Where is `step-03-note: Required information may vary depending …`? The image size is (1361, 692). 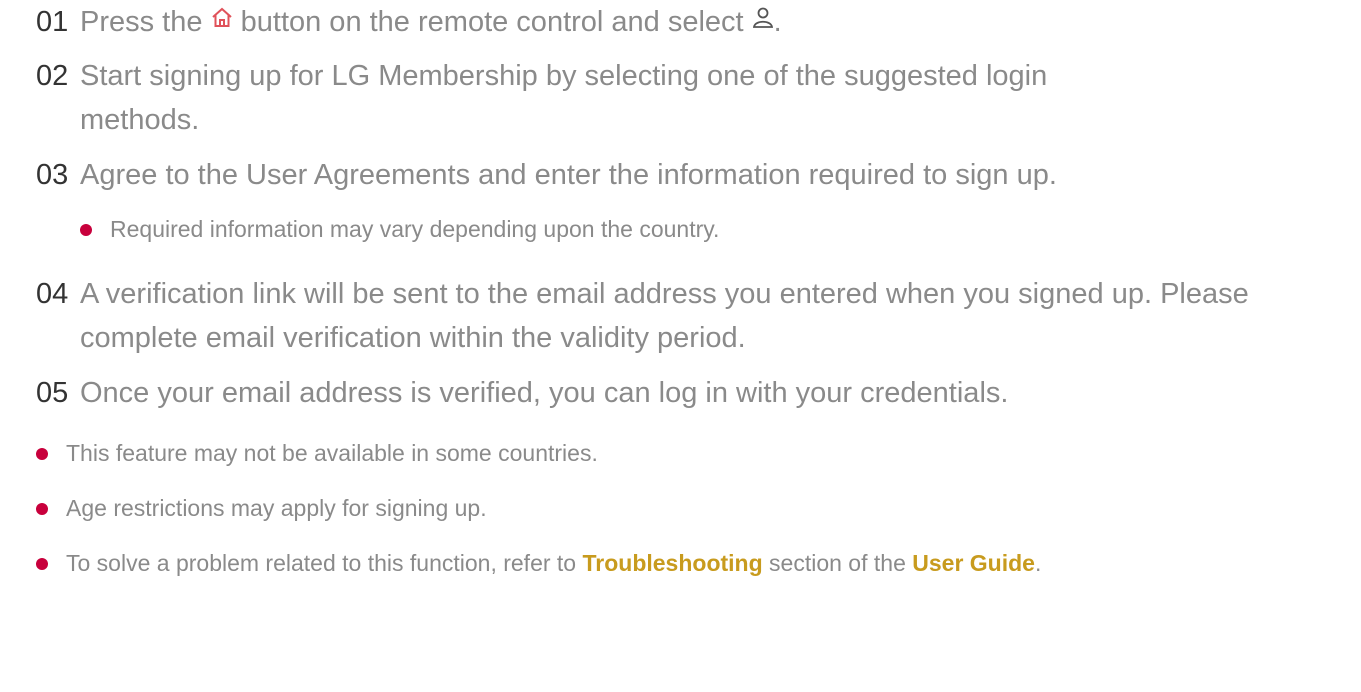
step-03-note: Required information may vary depending … is located at coordinates (720, 229).